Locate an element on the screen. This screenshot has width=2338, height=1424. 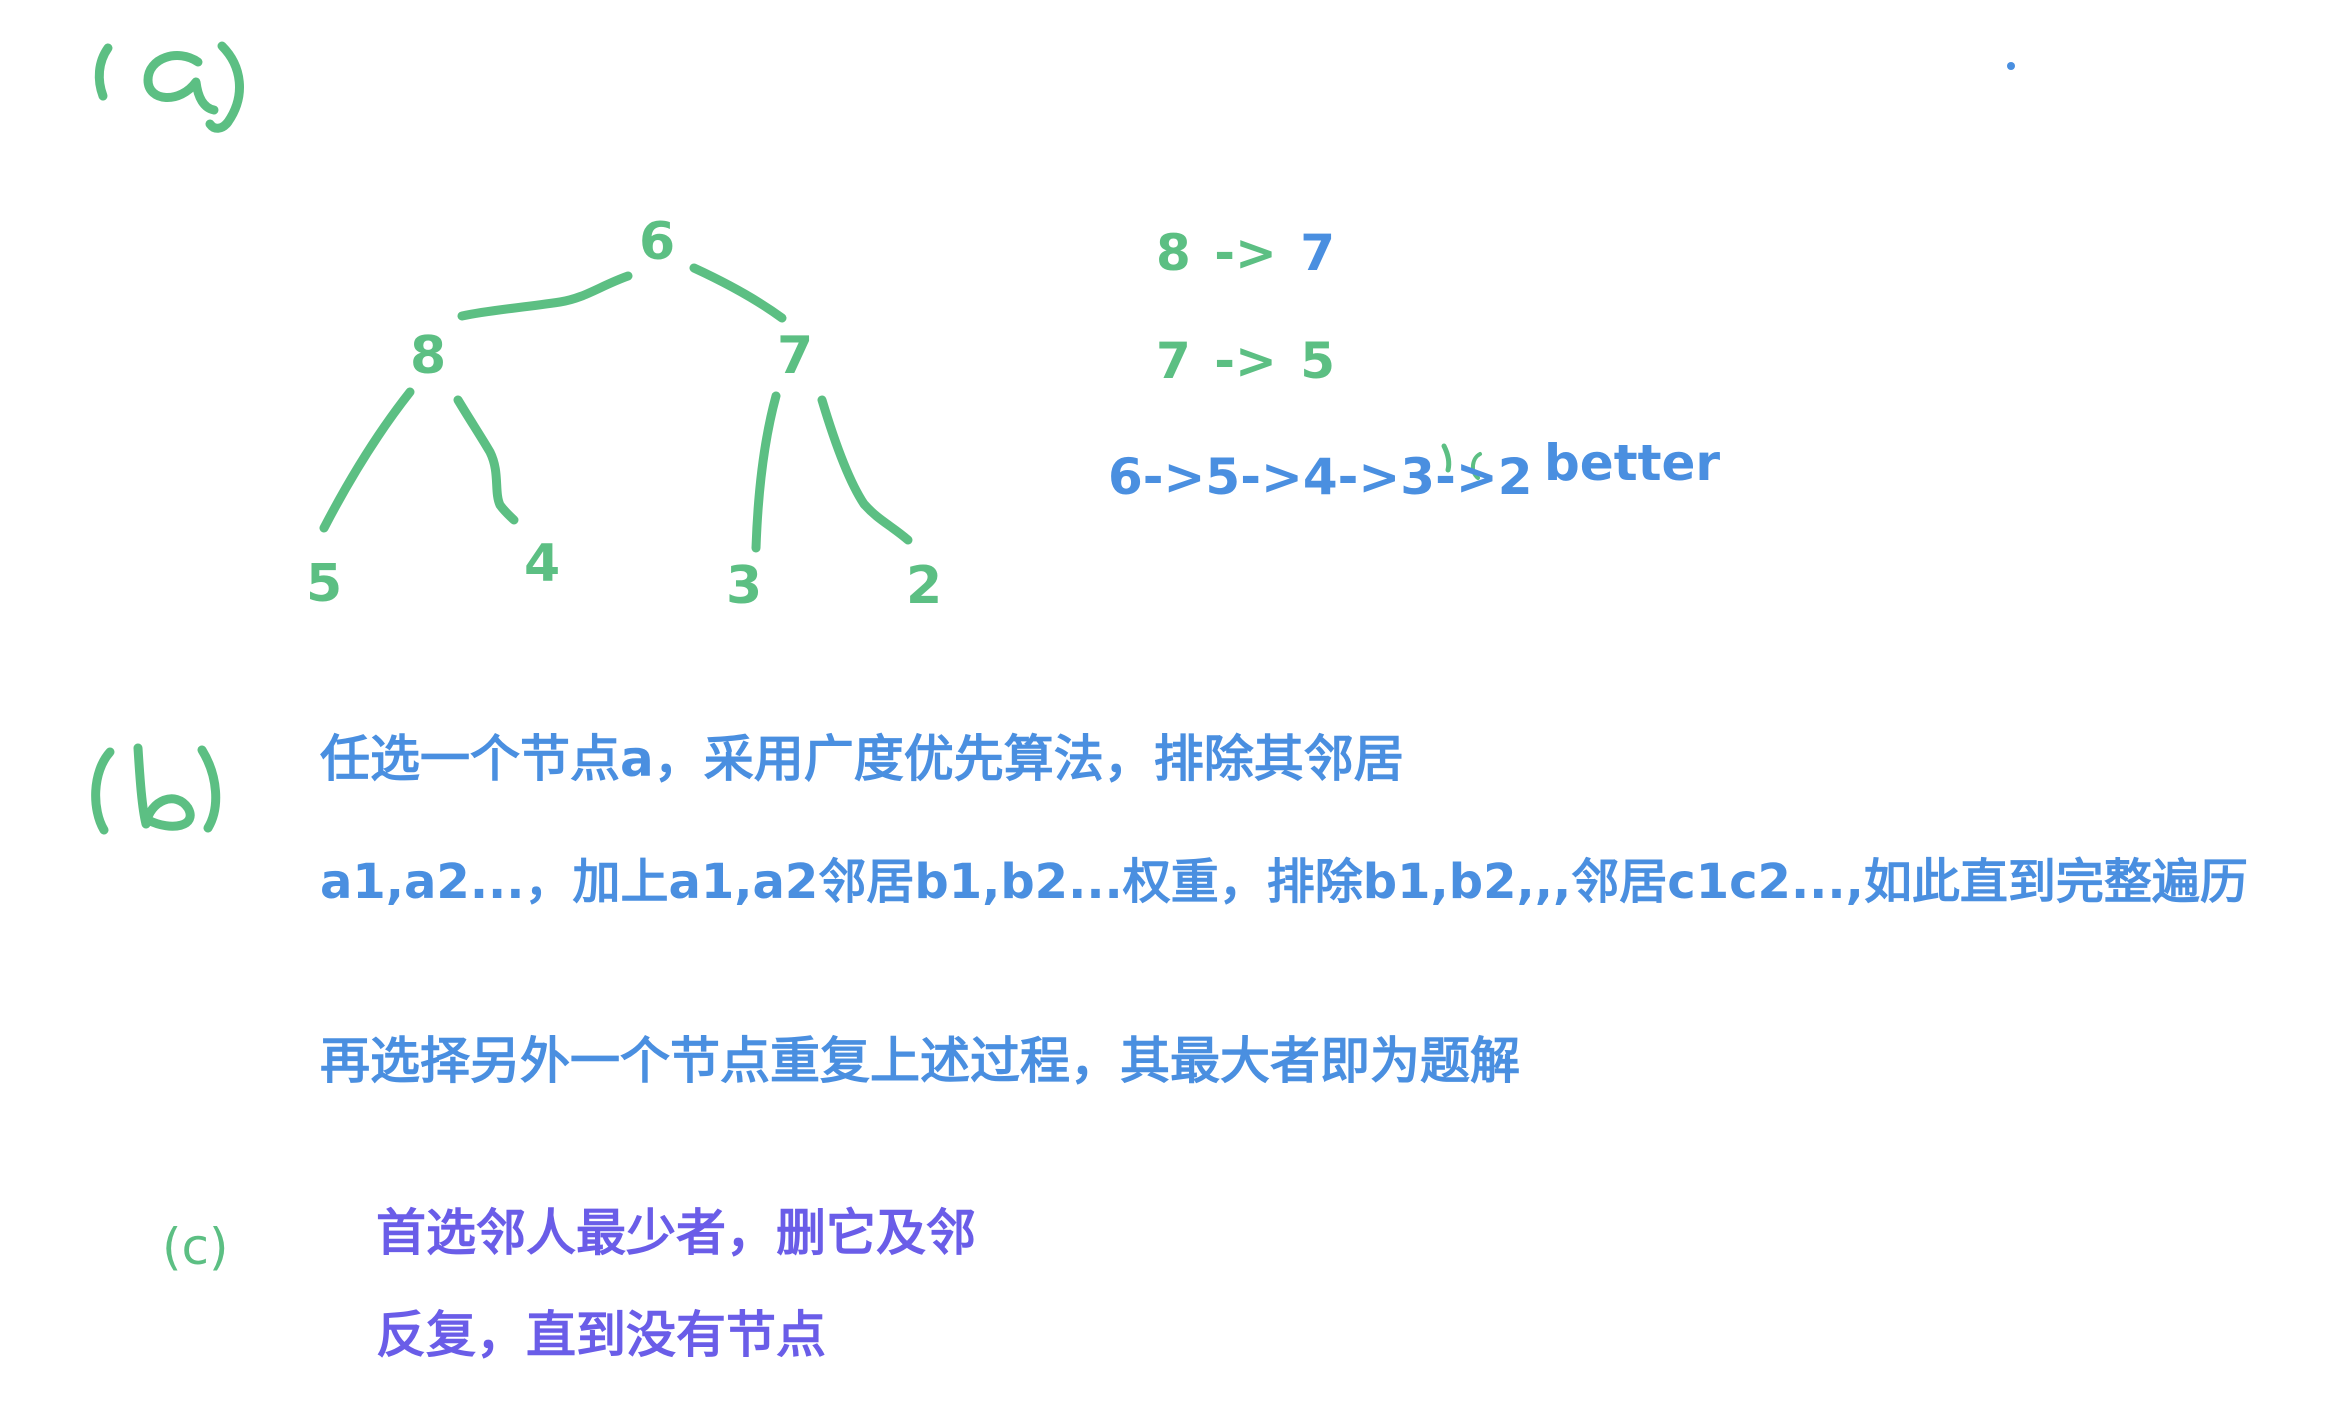
step-1-arrow: -> is located at coordinates (1245, 253).